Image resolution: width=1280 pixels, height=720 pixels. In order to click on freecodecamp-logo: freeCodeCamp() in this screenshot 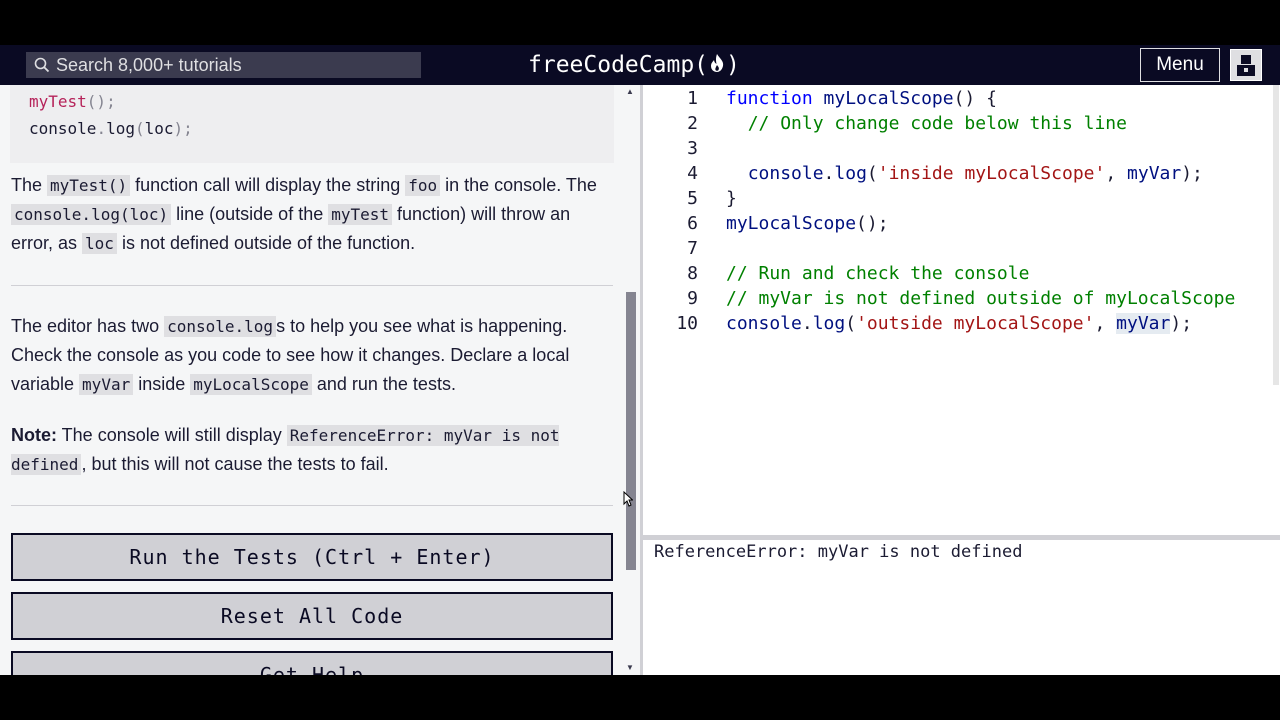, I will do `click(634, 65)`.